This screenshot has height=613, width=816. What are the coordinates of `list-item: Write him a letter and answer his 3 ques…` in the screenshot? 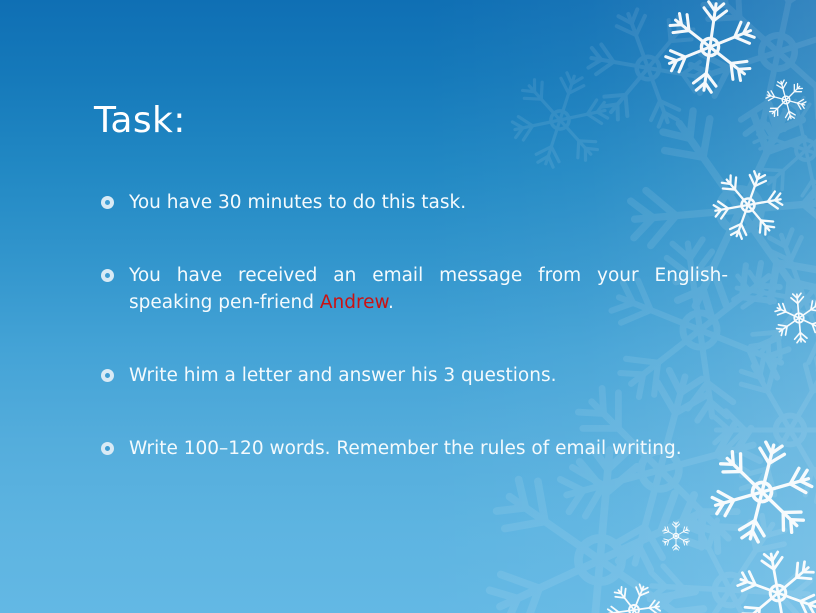 It's located at (412, 376).